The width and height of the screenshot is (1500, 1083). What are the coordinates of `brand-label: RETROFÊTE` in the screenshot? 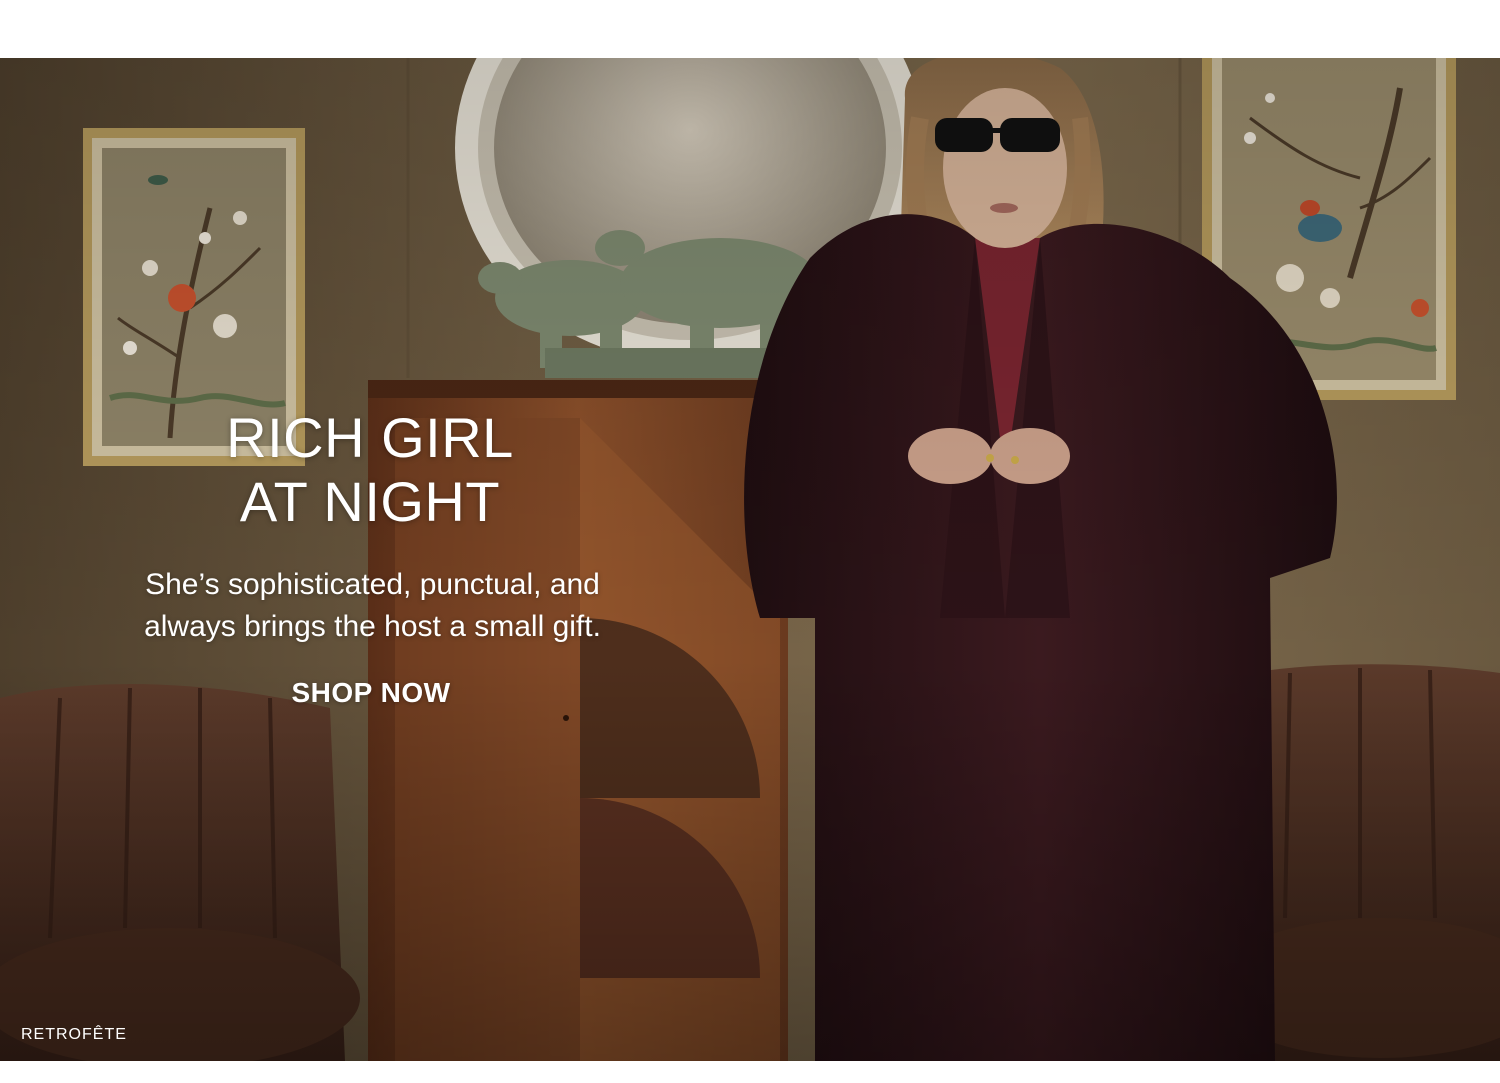 It's located at (74, 1034).